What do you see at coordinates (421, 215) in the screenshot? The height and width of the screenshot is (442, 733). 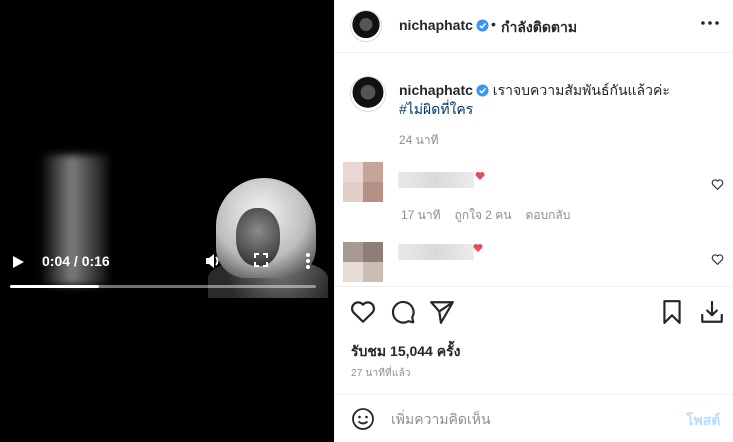 I see `comment-age: 17 นาที` at bounding box center [421, 215].